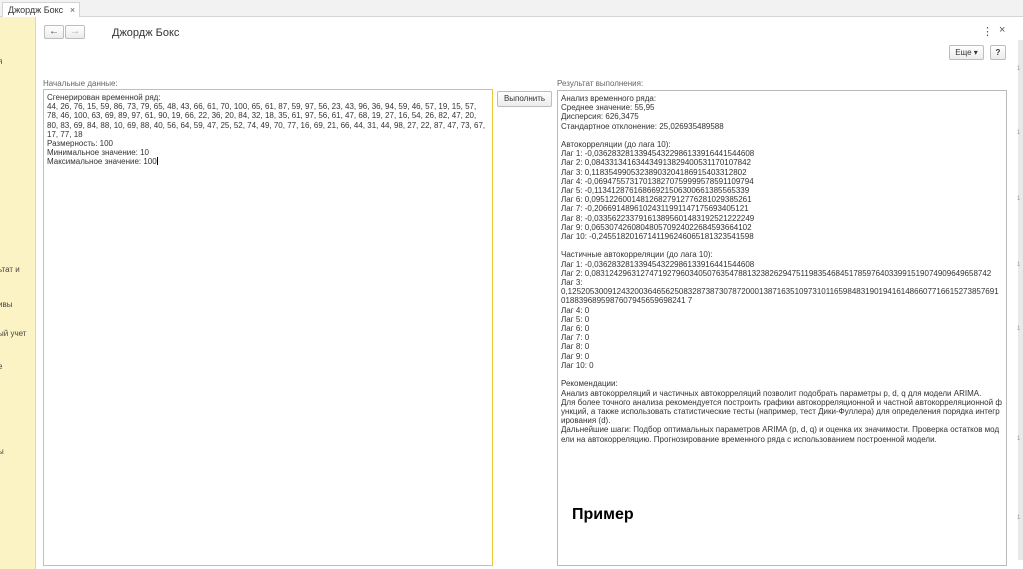 Image resolution: width=1023 pixels, height=569 pixels. I want to click on example-watermark: Пример, so click(603, 514).